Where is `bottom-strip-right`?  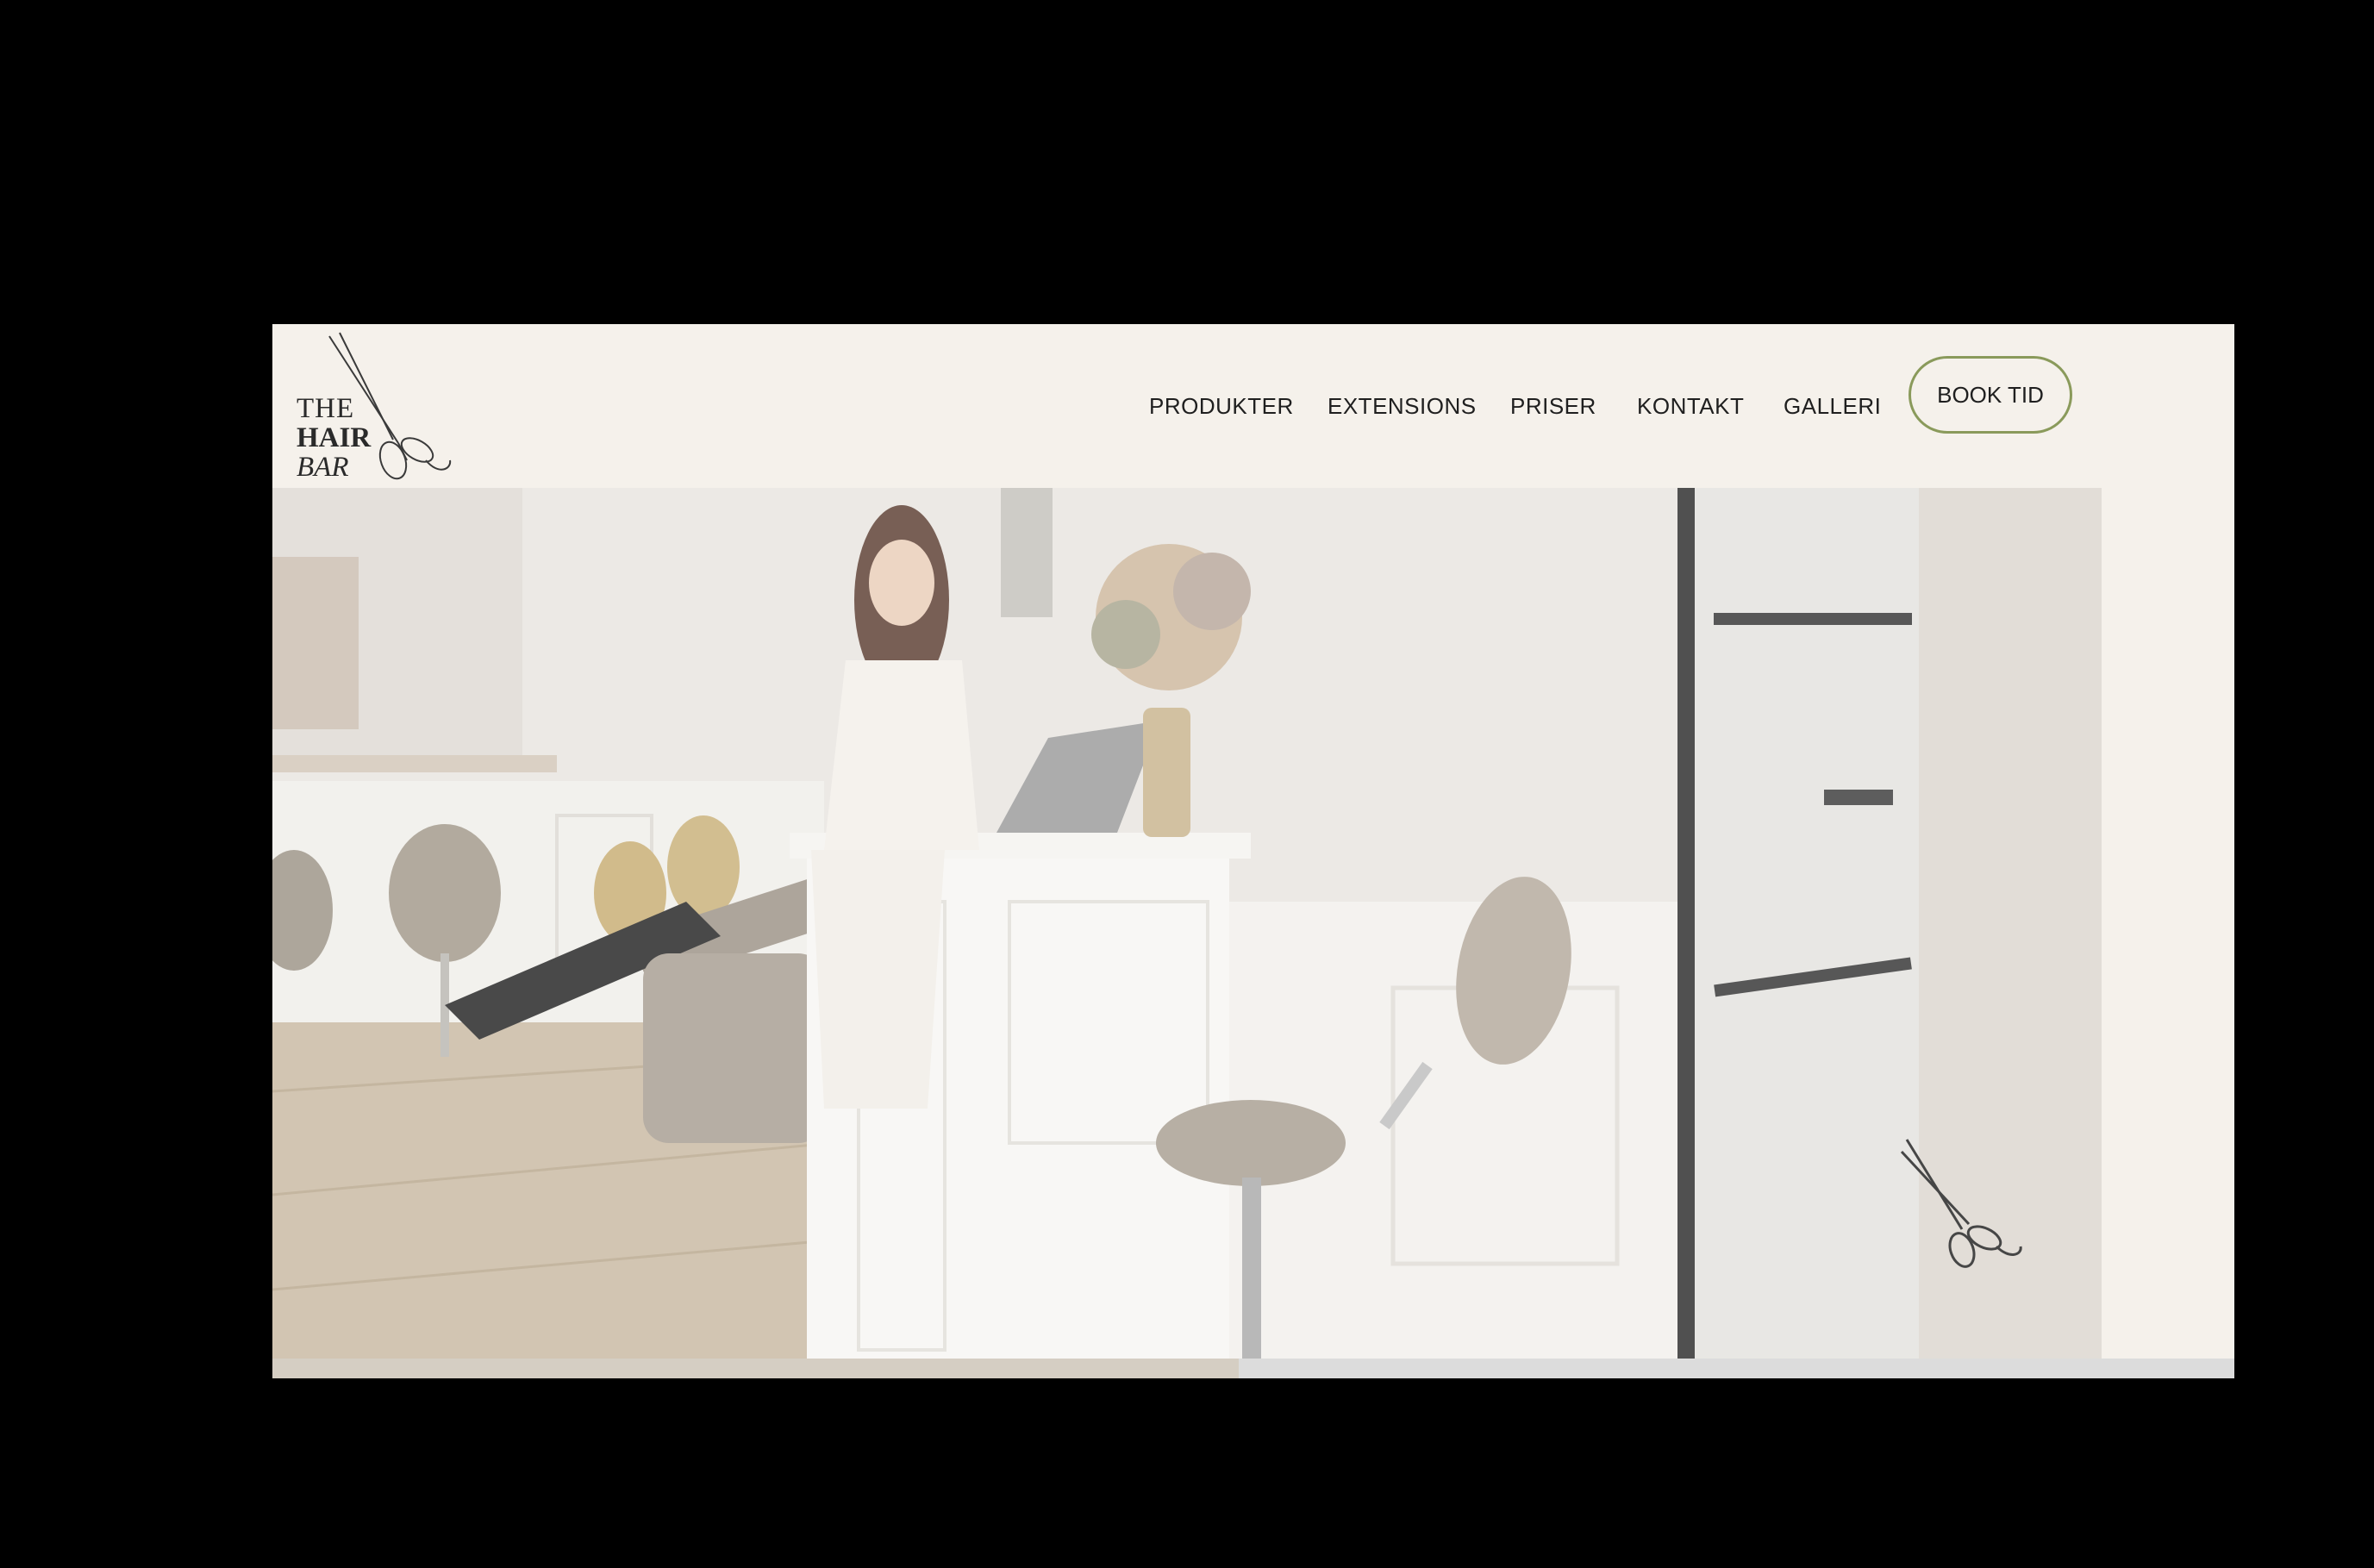
bottom-strip-right is located at coordinates (1737, 1368).